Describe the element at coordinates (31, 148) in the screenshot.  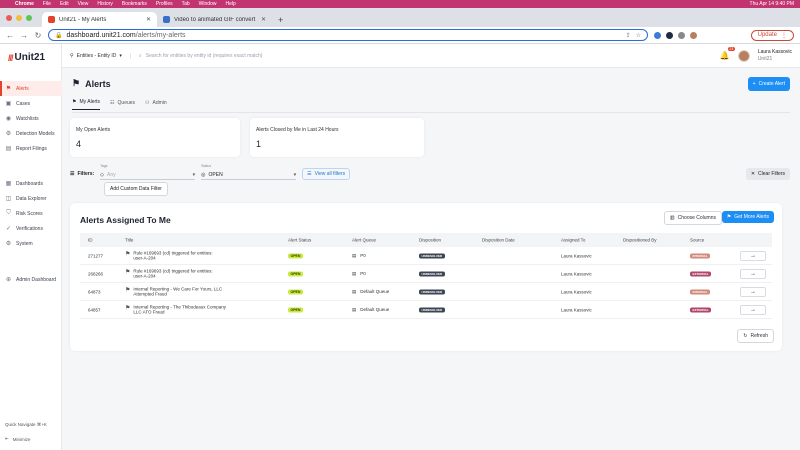
I see `sidebar-item-report-filings: ▤ Report Filings` at that location.